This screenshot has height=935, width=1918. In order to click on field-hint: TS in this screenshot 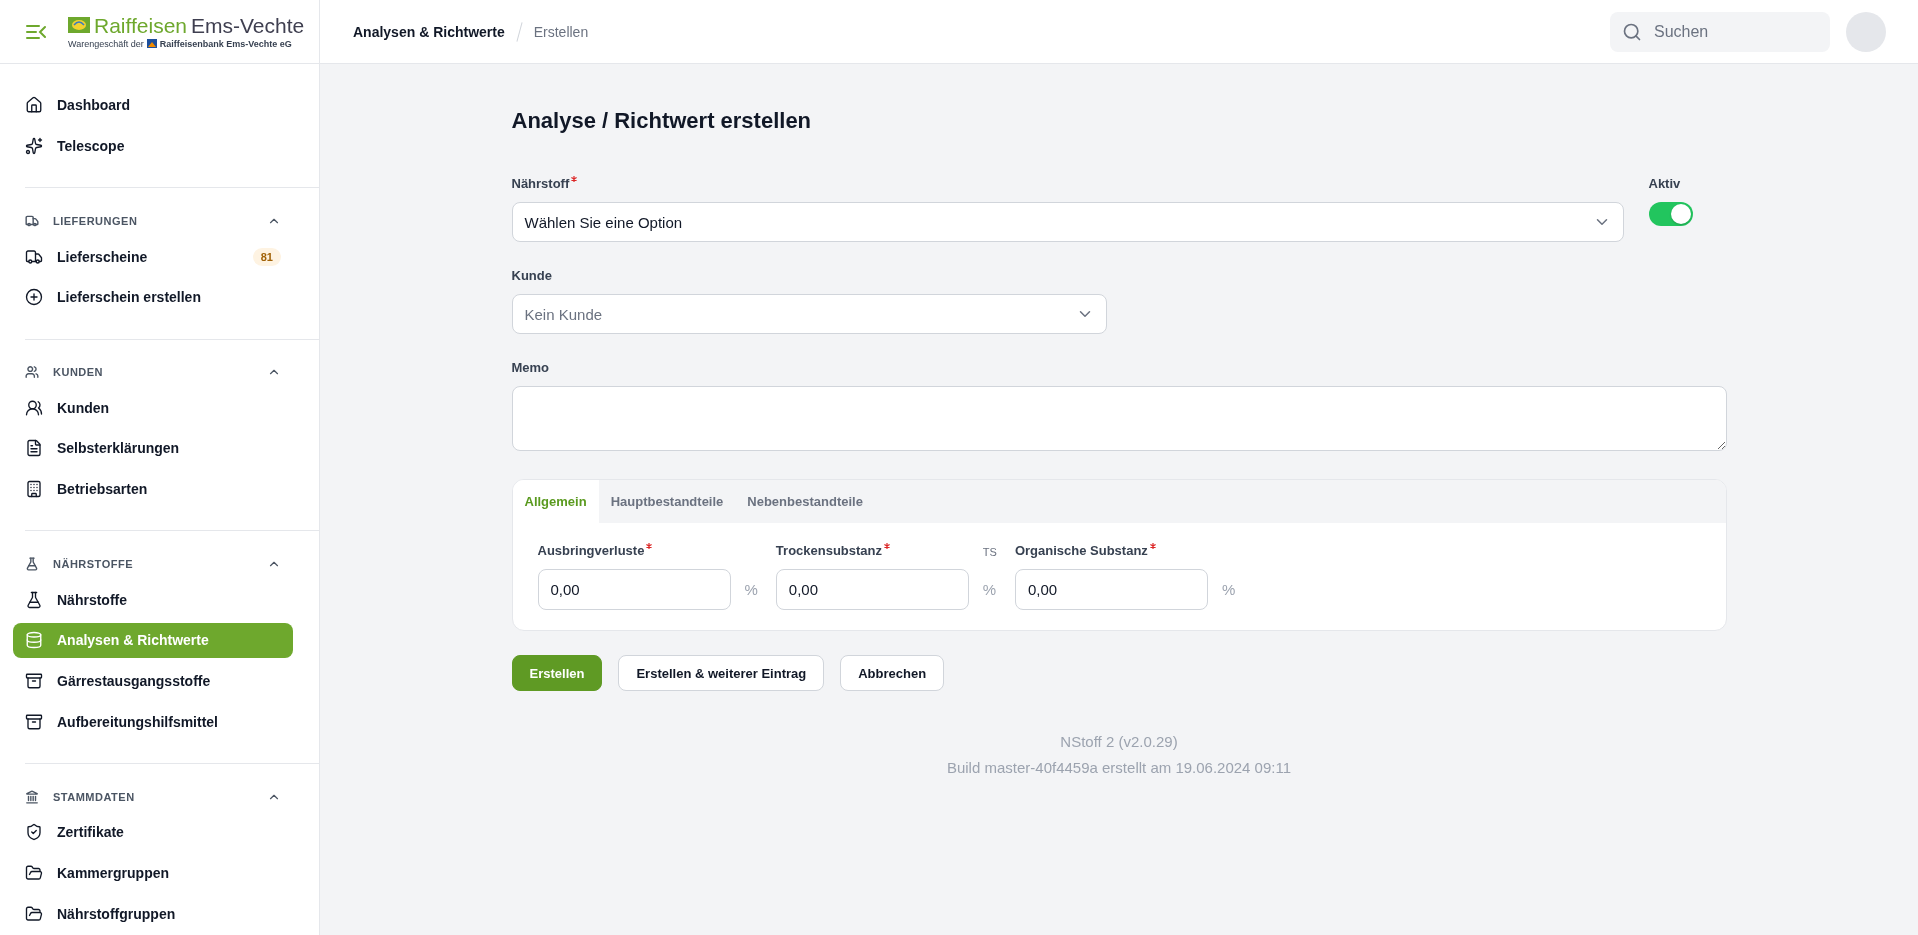, I will do `click(989, 552)`.